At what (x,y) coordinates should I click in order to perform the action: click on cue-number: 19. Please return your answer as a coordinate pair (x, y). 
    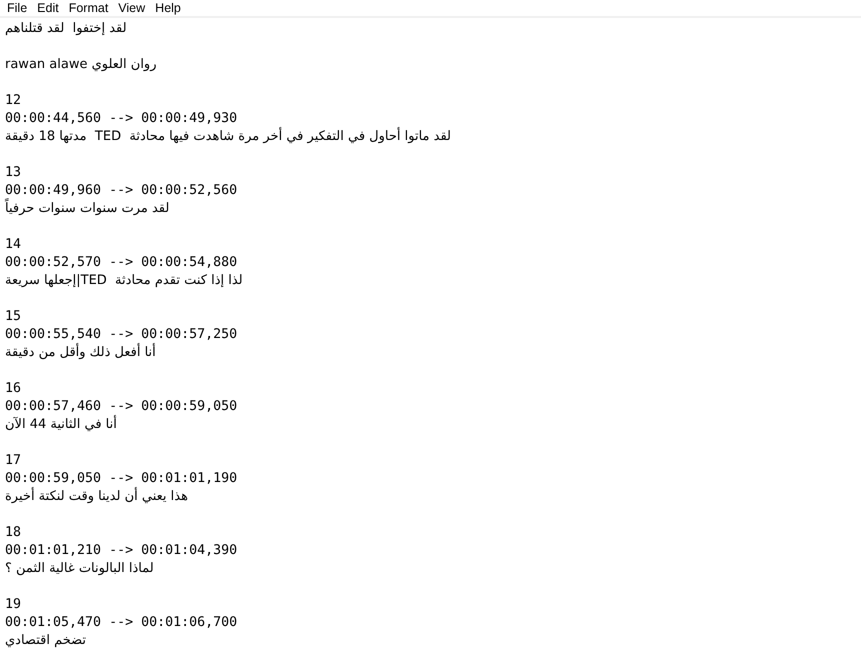
    Looking at the image, I should click on (13, 604).